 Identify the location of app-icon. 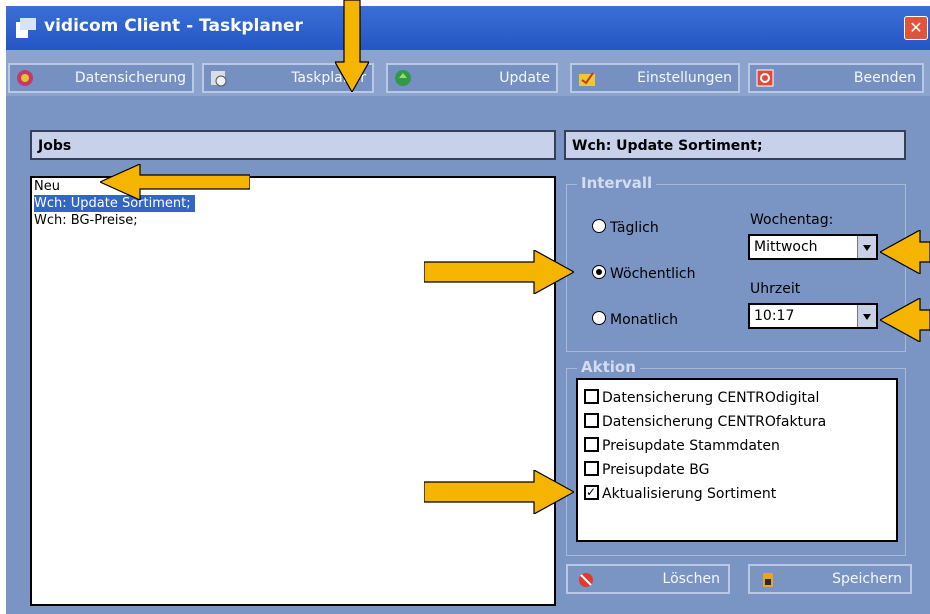
(26, 28).